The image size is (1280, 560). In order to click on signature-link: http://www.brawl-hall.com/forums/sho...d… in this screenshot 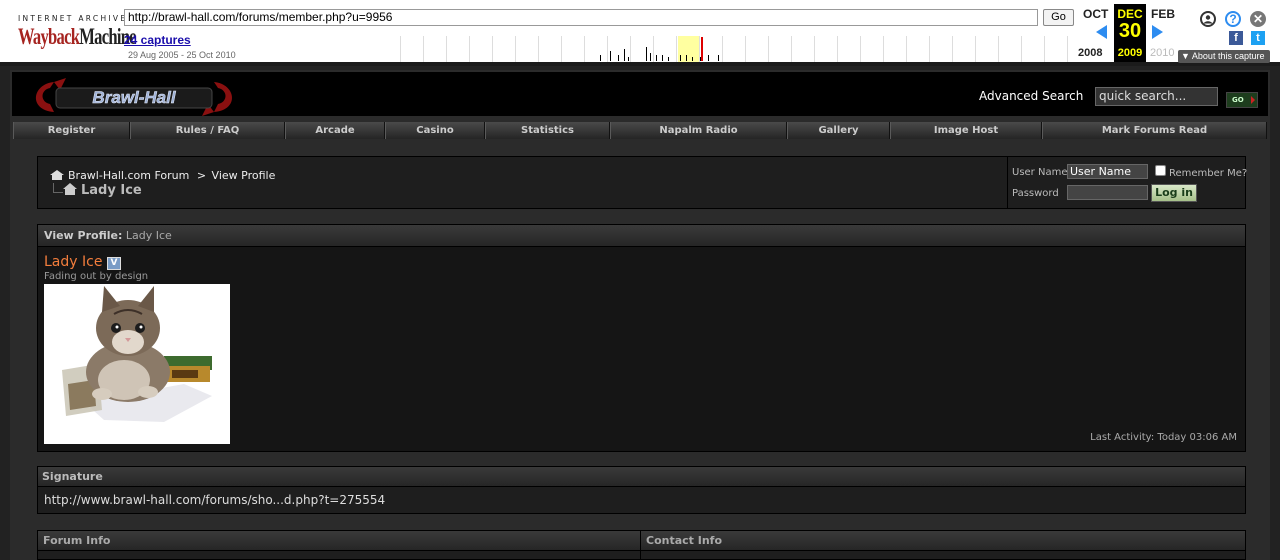, I will do `click(214, 500)`.